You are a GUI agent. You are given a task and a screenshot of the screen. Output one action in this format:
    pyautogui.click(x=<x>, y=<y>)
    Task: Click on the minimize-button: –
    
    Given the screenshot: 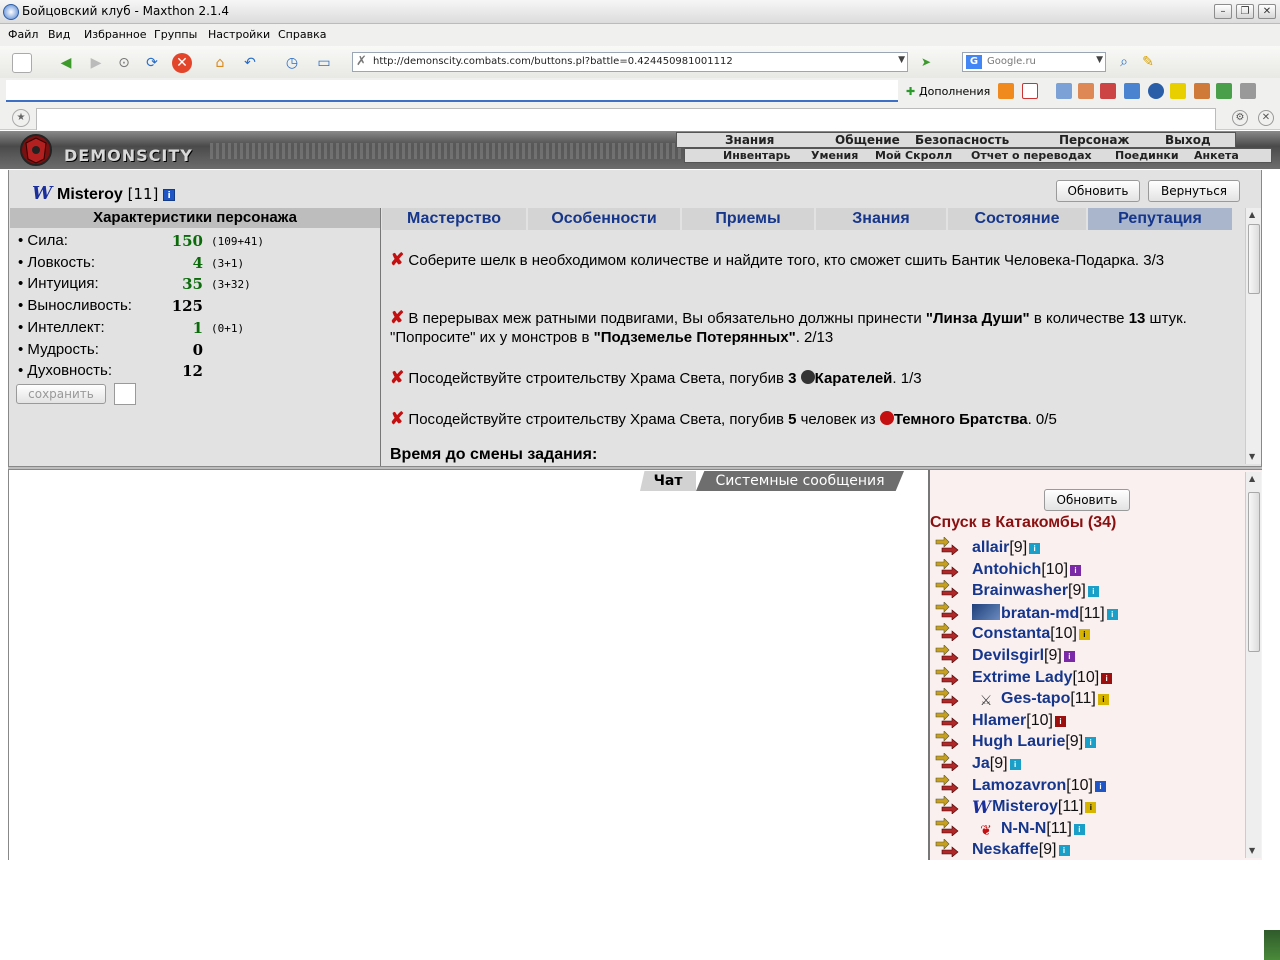 What is the action you would take?
    pyautogui.click(x=1223, y=11)
    